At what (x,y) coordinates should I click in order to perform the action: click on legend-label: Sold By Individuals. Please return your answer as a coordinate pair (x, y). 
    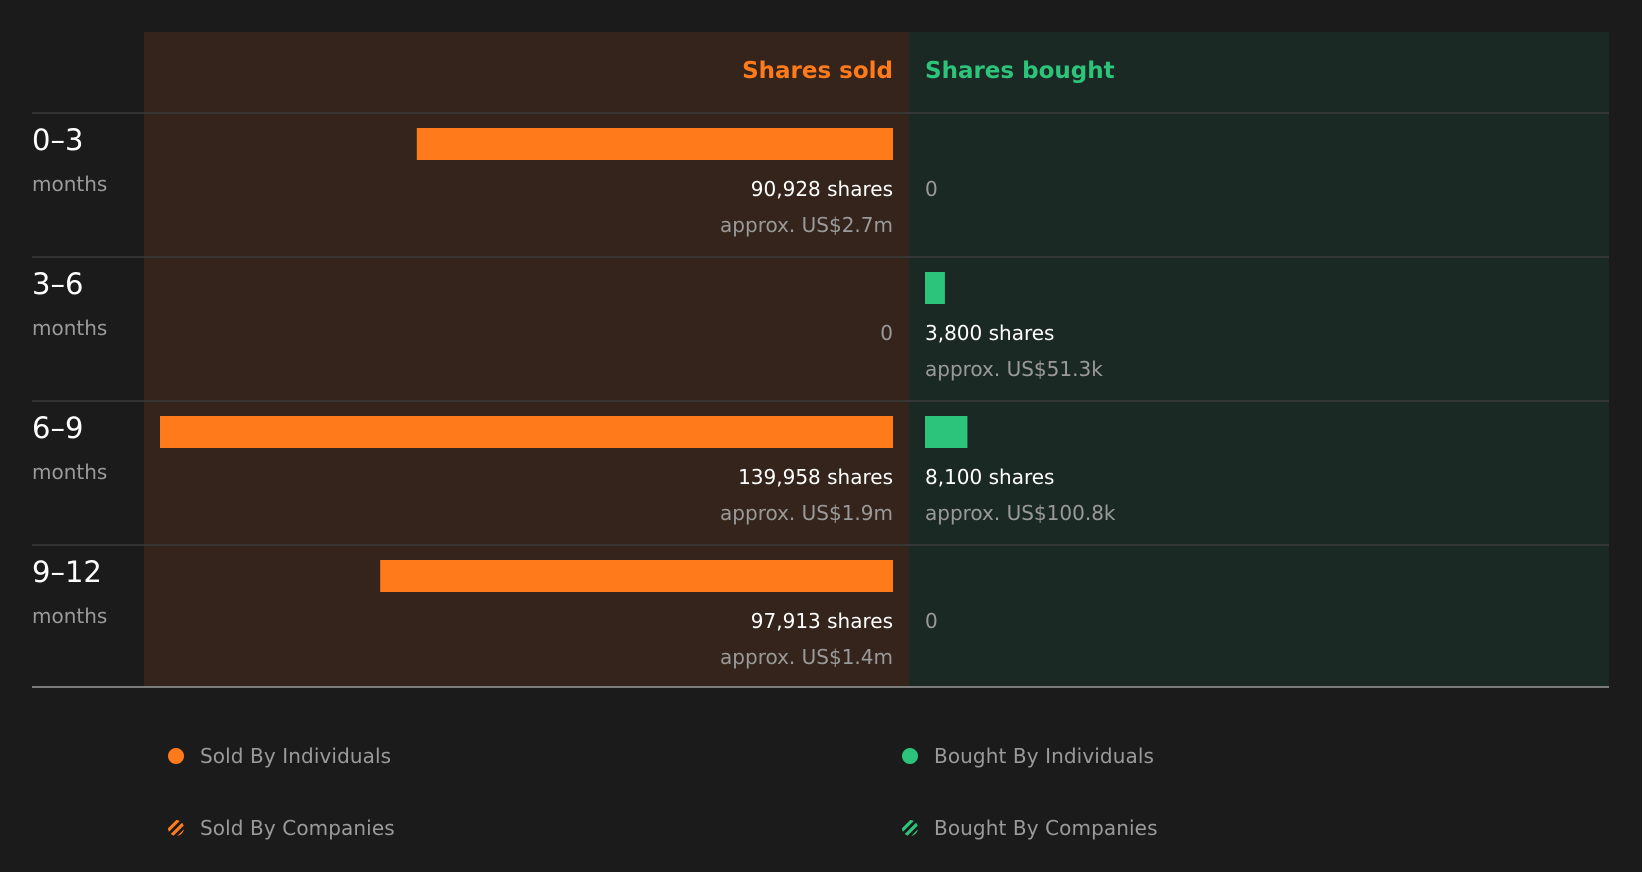
    Looking at the image, I should click on (296, 756).